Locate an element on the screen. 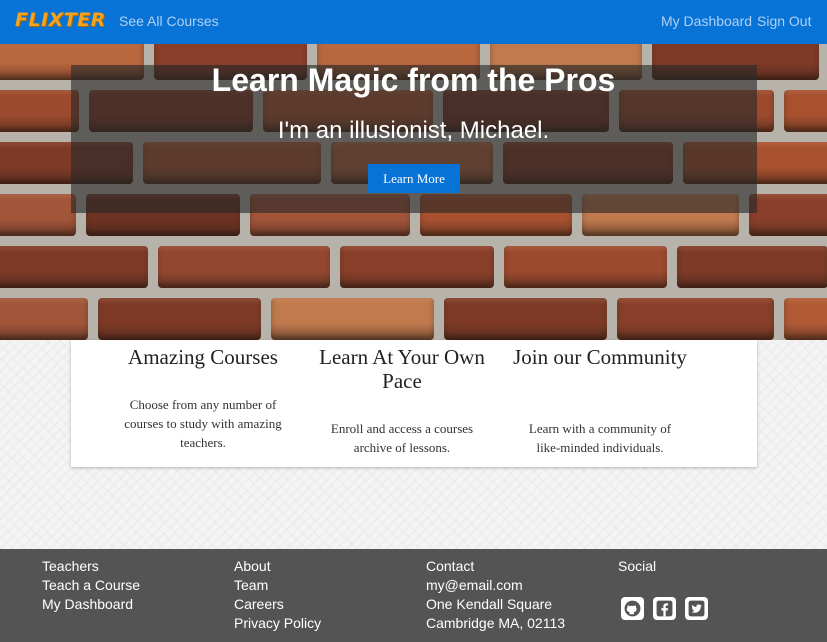 This screenshot has width=827, height=642. footer-address-line2: Cambridge MA, 02113 is located at coordinates (496, 623).